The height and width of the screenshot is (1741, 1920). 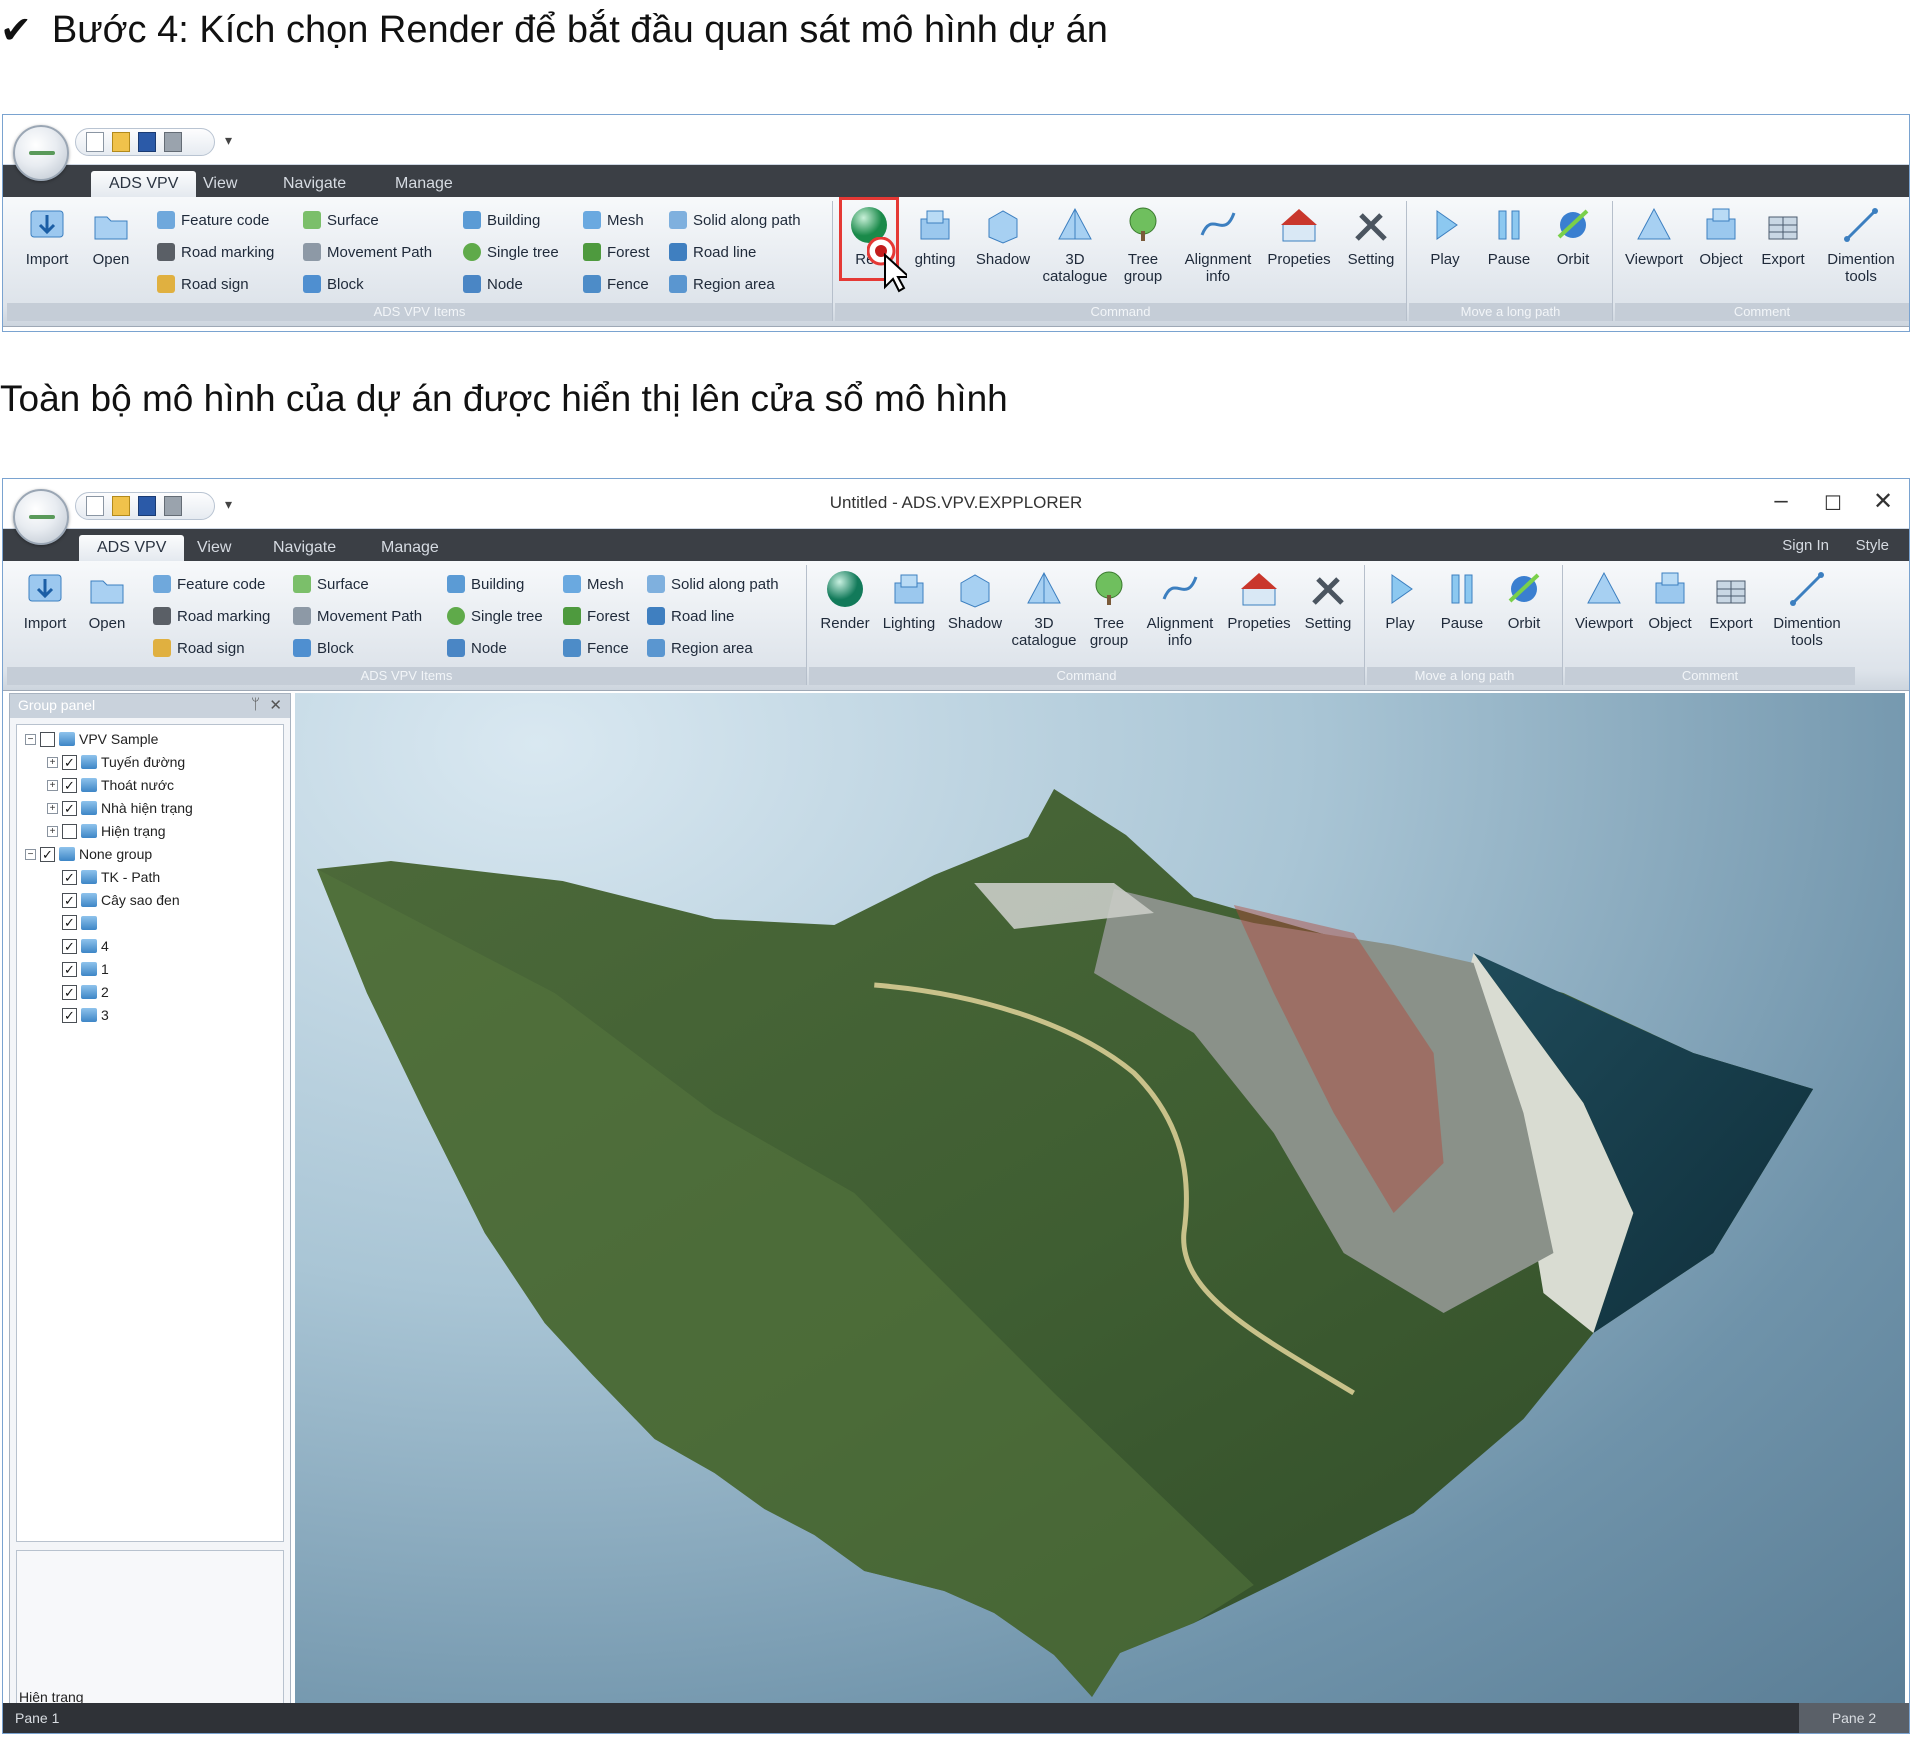 What do you see at coordinates (1218, 245) in the screenshot?
I see `alignment-info-button: Alignment info` at bounding box center [1218, 245].